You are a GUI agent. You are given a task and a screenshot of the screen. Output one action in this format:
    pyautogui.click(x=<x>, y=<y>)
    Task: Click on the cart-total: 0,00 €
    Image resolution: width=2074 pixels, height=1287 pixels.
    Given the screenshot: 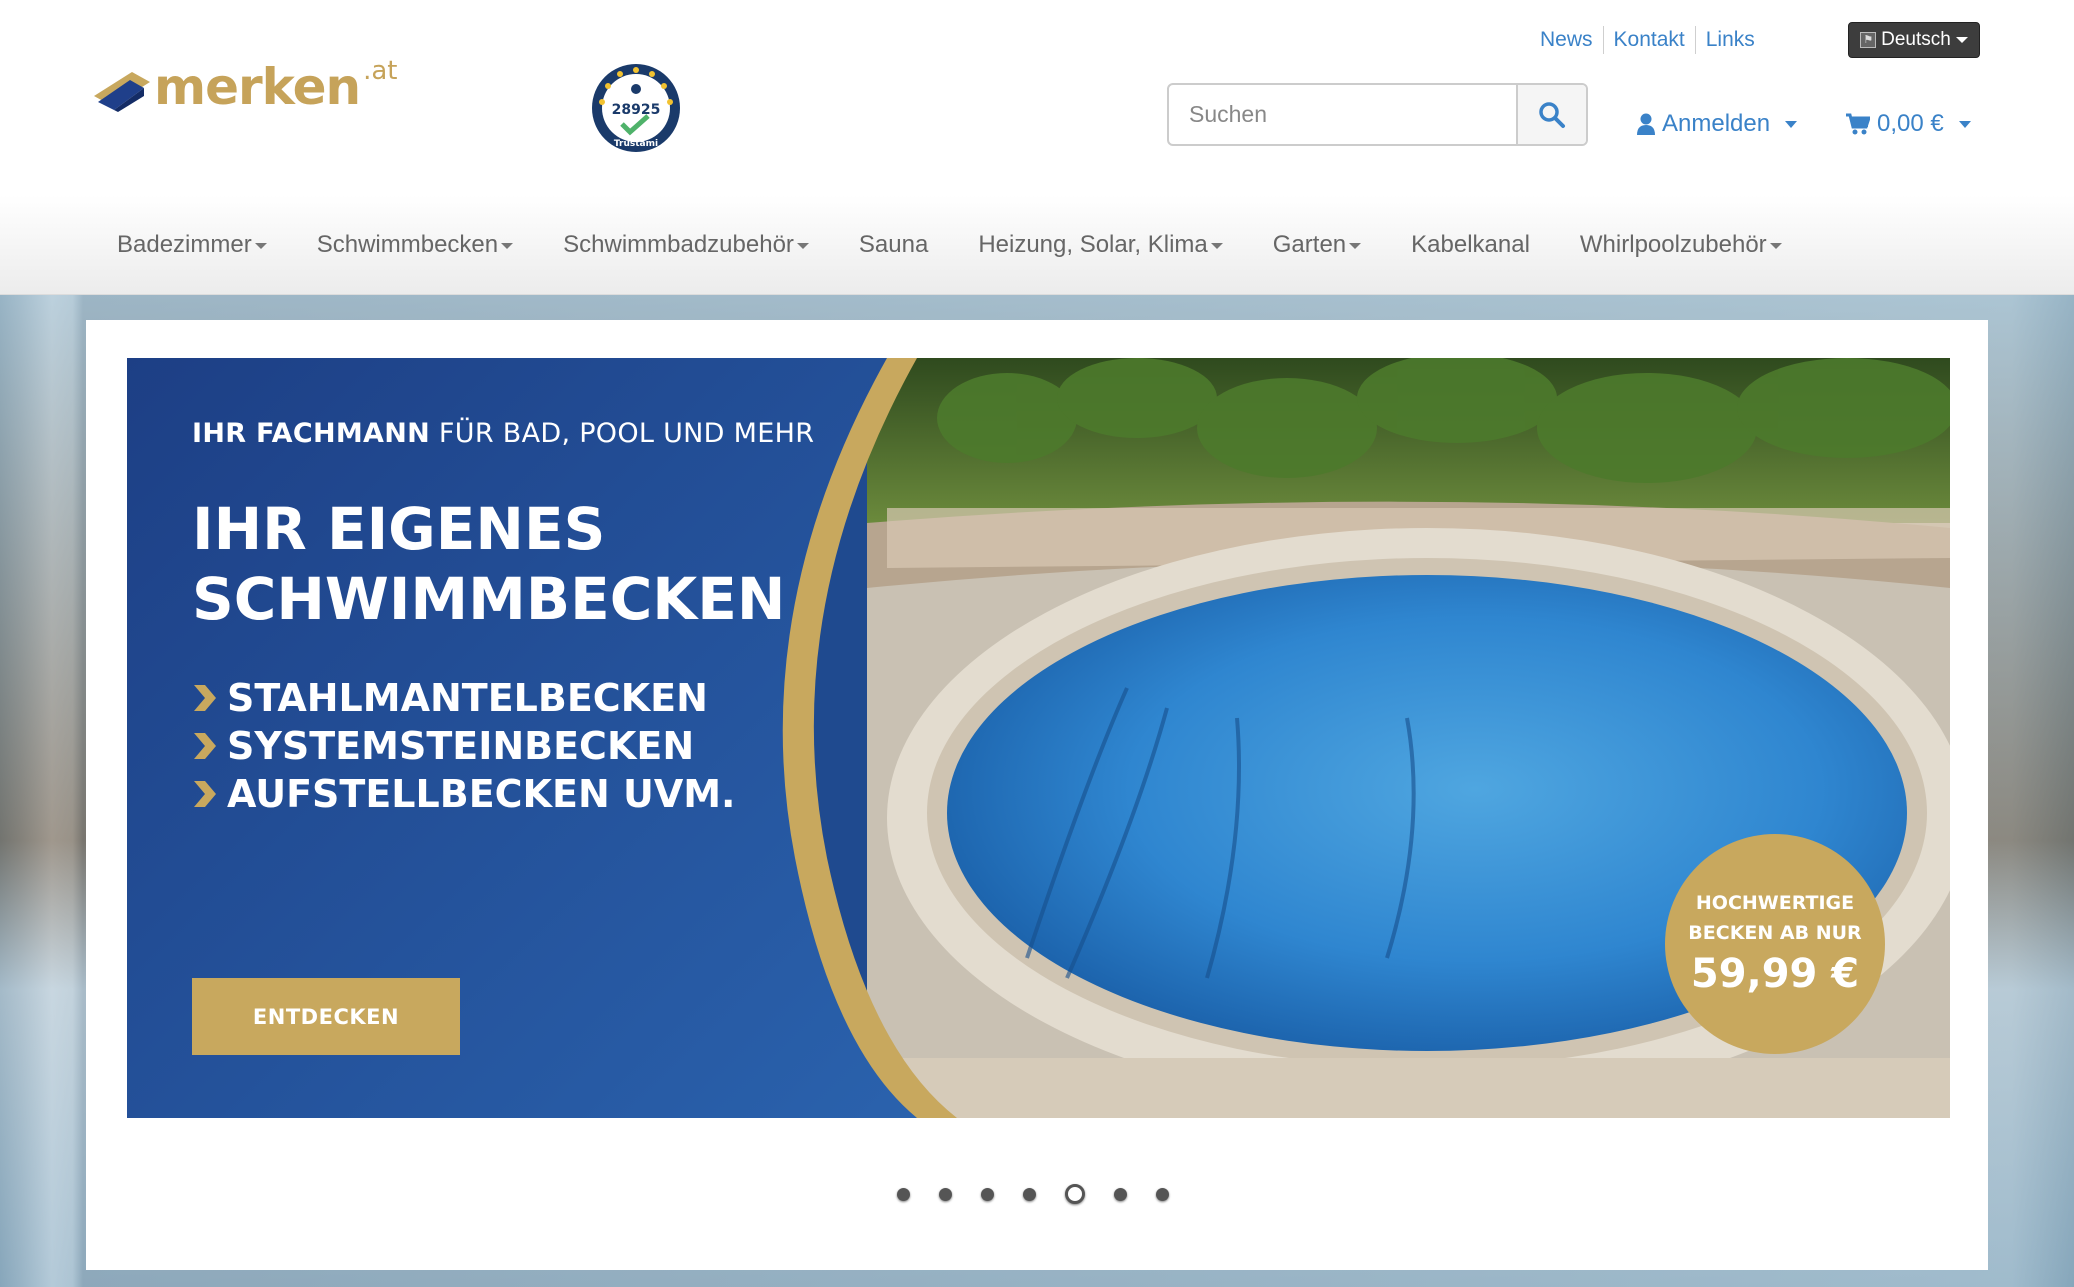 What is the action you would take?
    pyautogui.click(x=1910, y=123)
    